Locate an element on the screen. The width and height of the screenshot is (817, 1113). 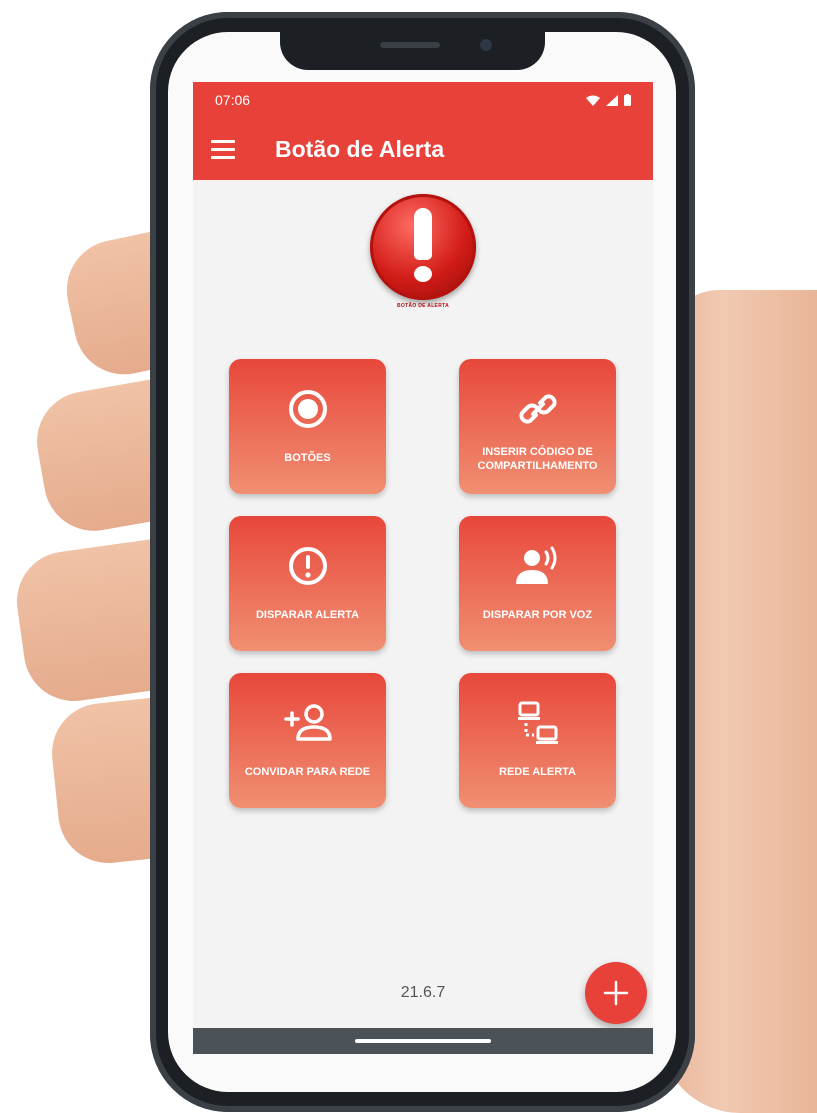
radio-button-icon is located at coordinates (307, 409).